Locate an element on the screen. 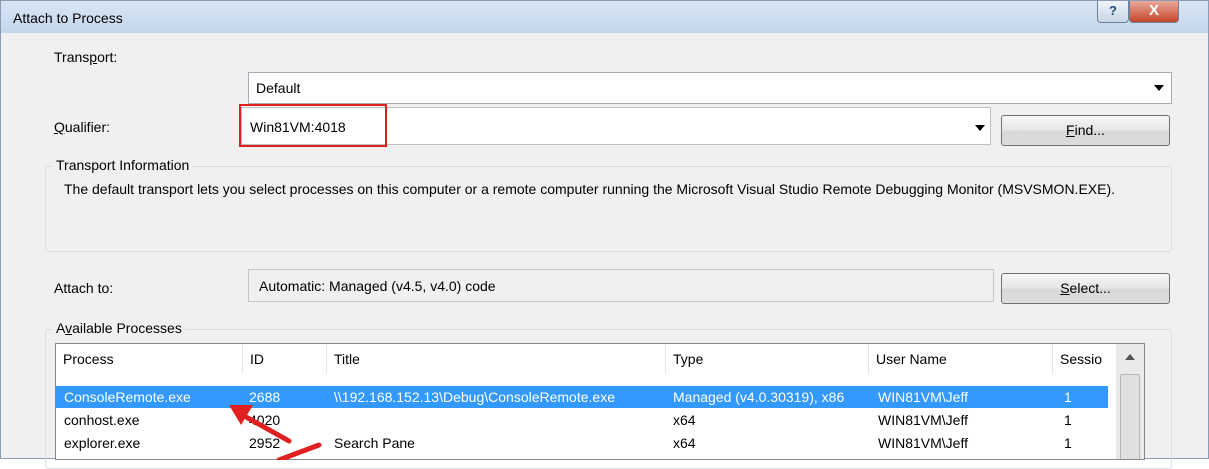 Image resolution: width=1209 pixels, height=469 pixels. annotation-arrows is located at coordinates (275, 432).